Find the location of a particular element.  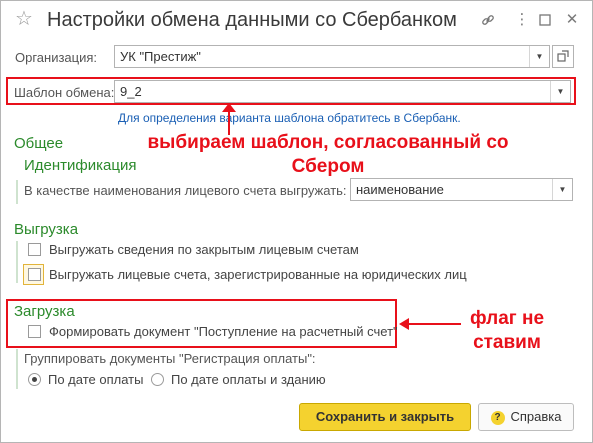

help-button: ? Справка is located at coordinates (526, 417).